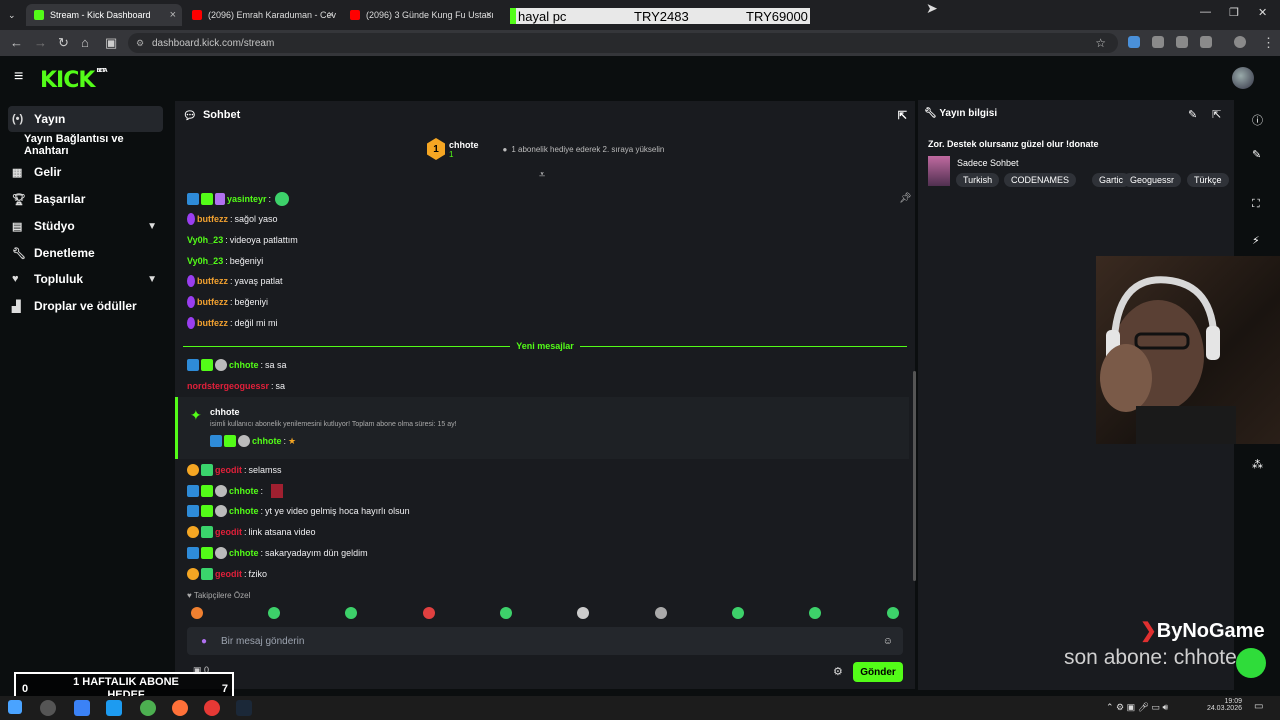 The image size is (1280, 720). I want to click on chat-username: nordstergeoguessr, so click(228, 386).